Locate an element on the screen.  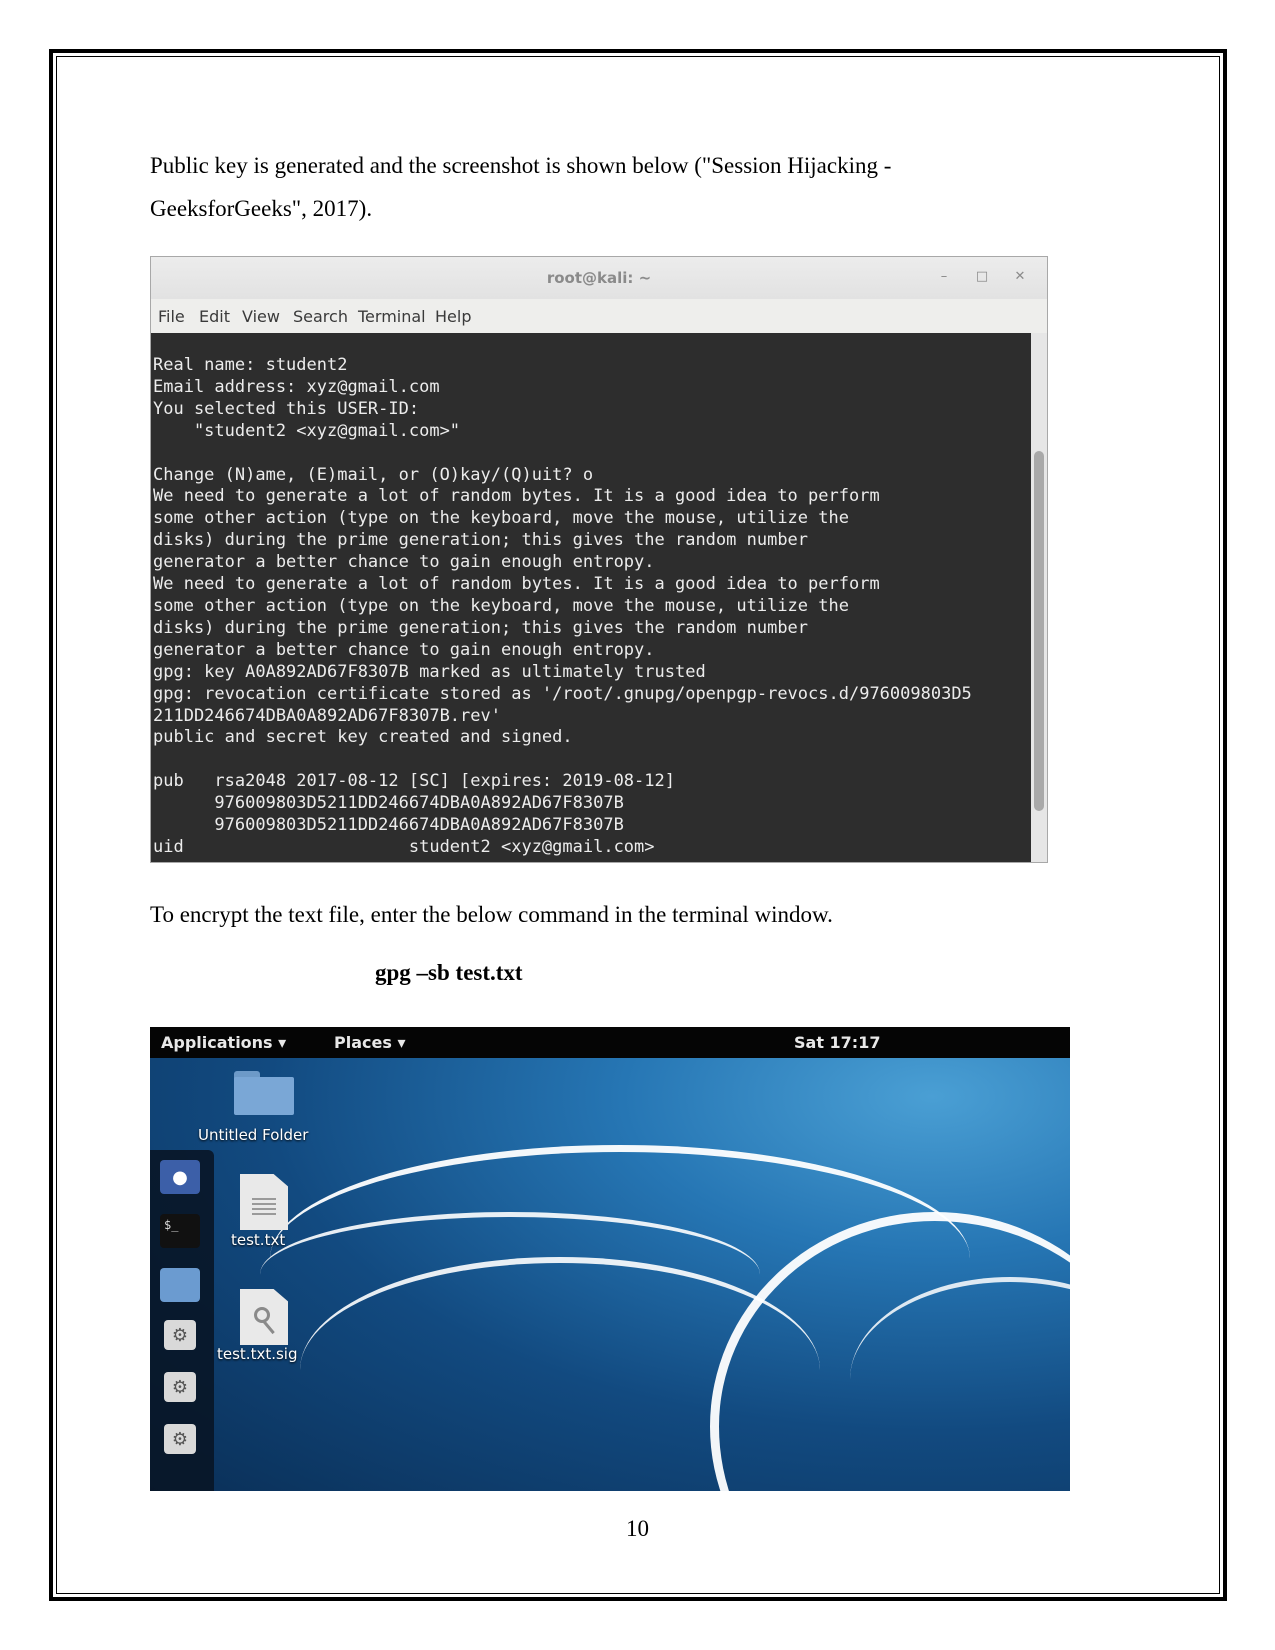
command-text: gpg –sb test.txt is located at coordinates (449, 972).